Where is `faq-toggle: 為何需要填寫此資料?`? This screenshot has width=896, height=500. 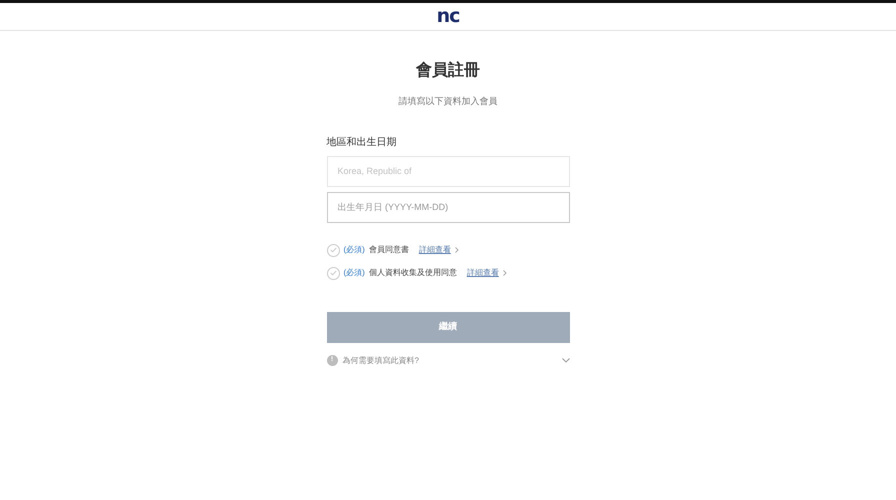
faq-toggle: 為何需要填寫此資料? is located at coordinates (380, 360).